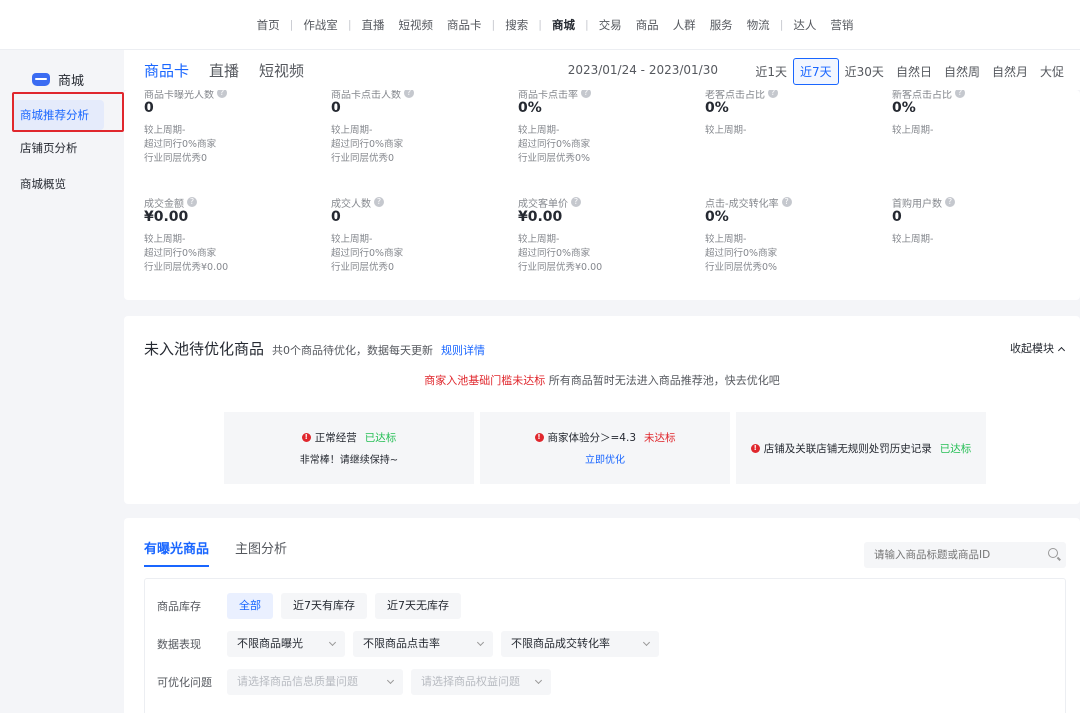 The height and width of the screenshot is (713, 1080). What do you see at coordinates (71, 81) in the screenshot?
I see `sidebar-title: 商城` at bounding box center [71, 81].